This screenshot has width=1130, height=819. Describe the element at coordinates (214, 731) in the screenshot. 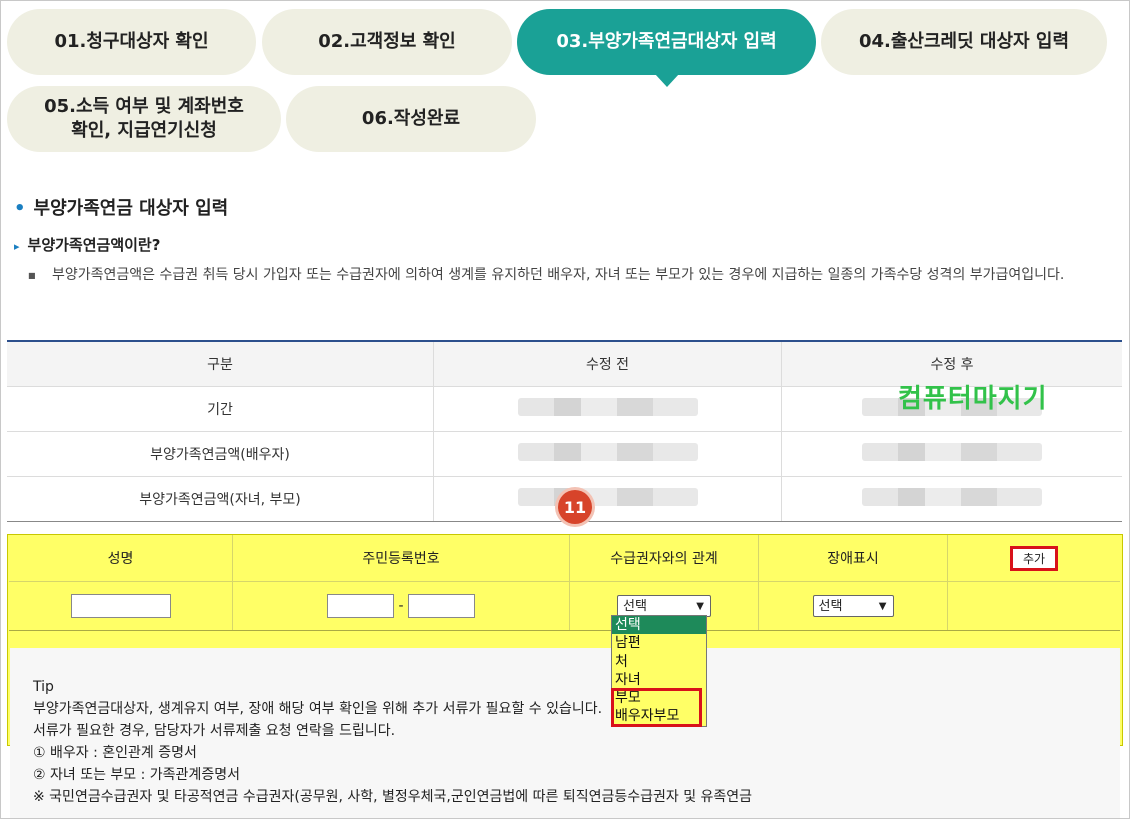

I see `tip-line: 서류가 필요한 경우, 담당자가 서류제출 요청 연락을 드립니다.` at that location.